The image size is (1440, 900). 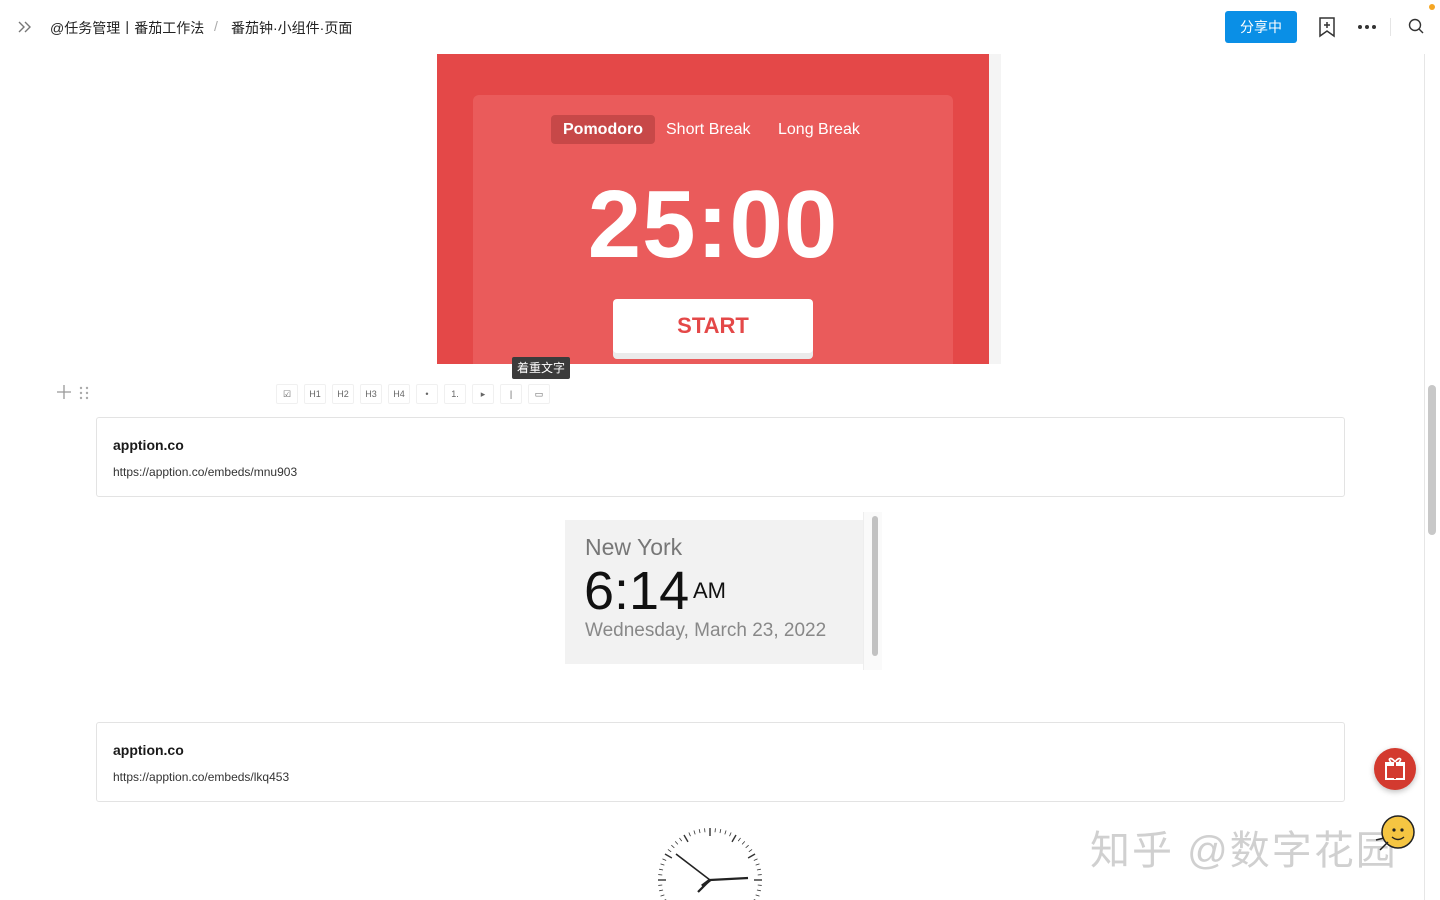 I want to click on start-button: START, so click(x=713, y=326).